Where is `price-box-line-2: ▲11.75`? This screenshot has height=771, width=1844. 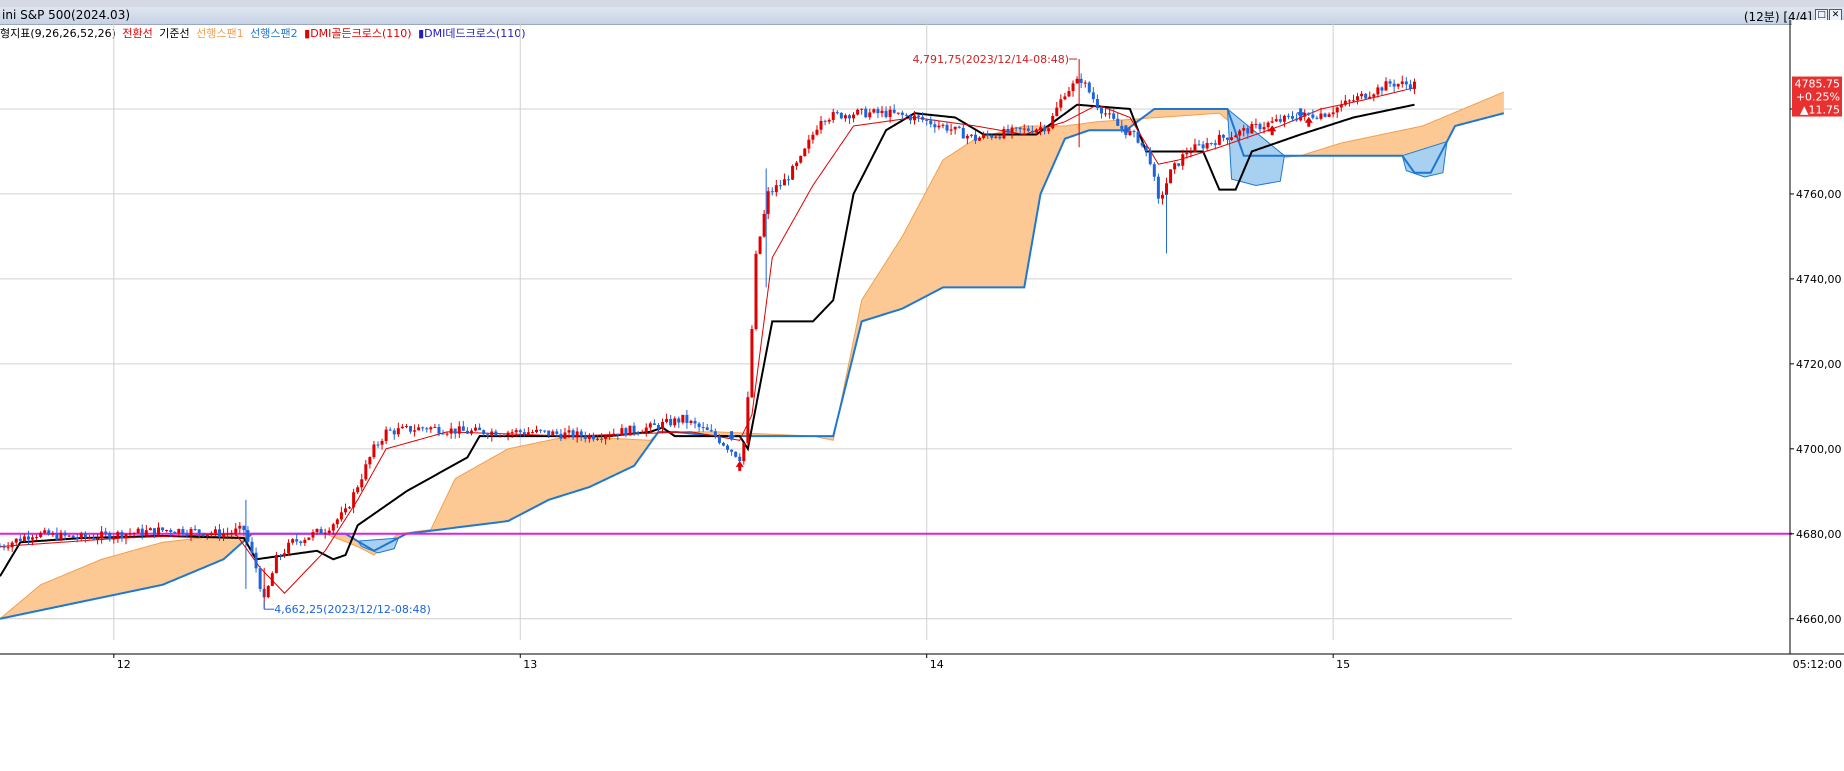 price-box-line-2: ▲11.75 is located at coordinates (1820, 110).